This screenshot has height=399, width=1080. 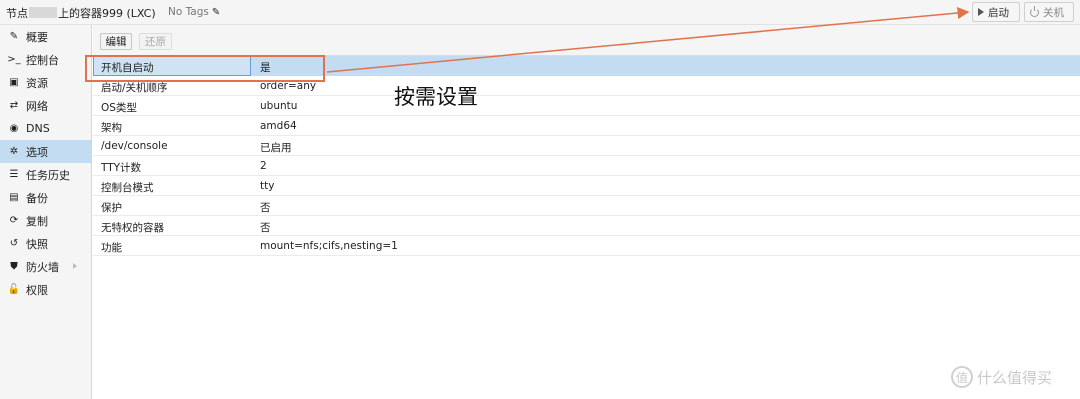 I want to click on sidebar-item-task-history: ☰ 任务历史, so click(x=45, y=174).